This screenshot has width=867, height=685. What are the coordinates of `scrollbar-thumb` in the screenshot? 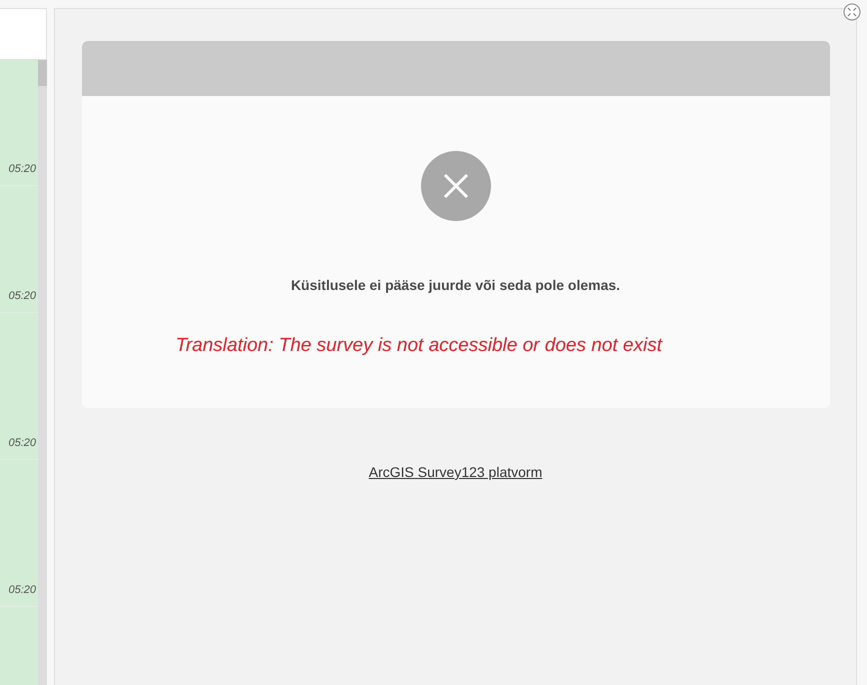 It's located at (42, 73).